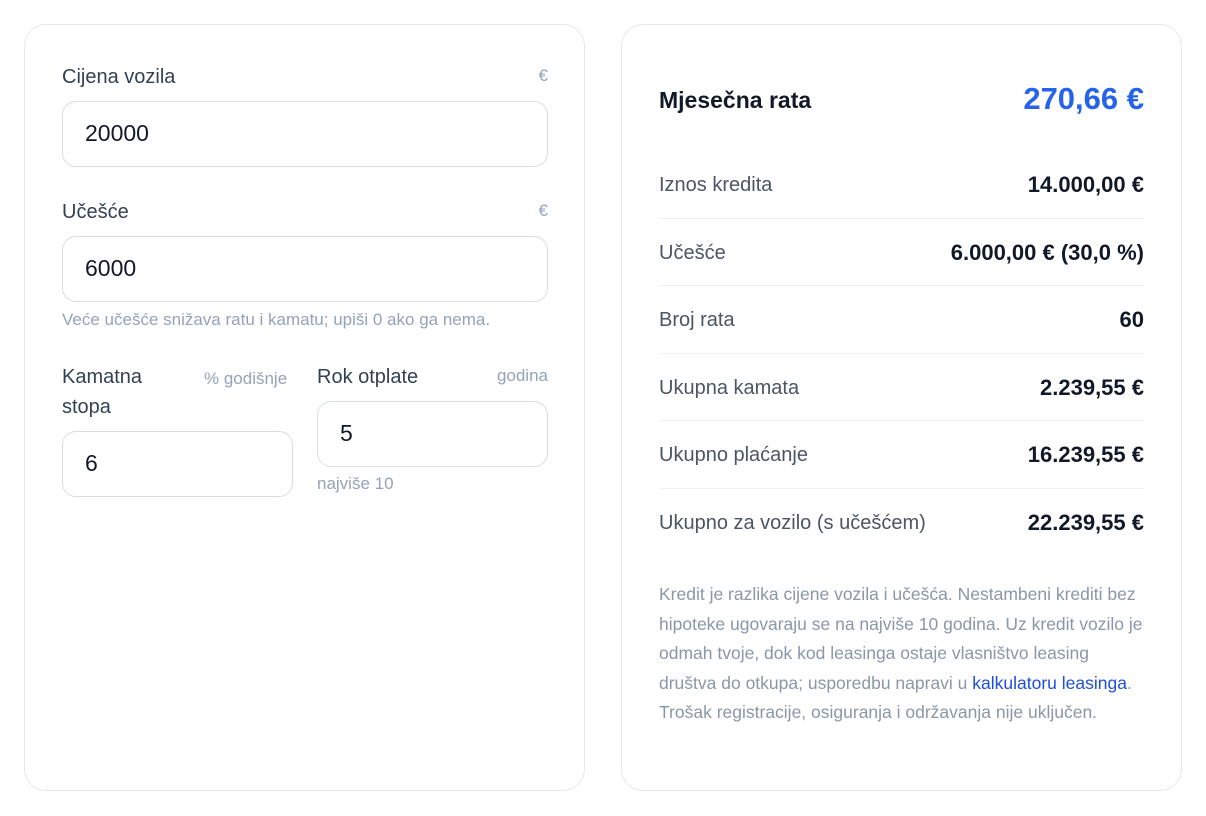  I want to click on result-row-loan-amount: Iznos kredita 14.000,00 €, so click(901, 185).